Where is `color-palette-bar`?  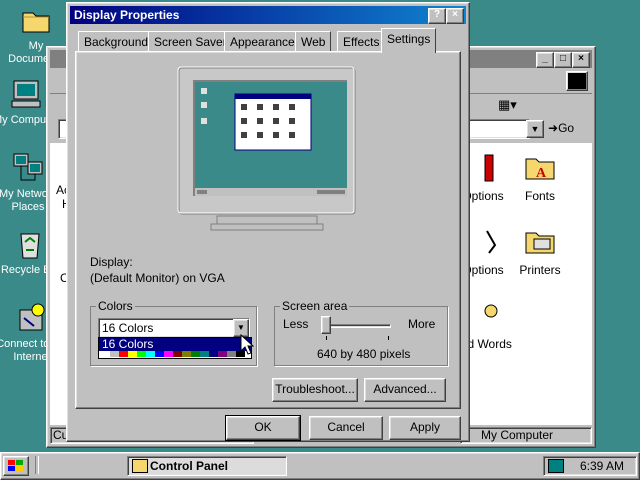
color-palette-bar is located at coordinates (173, 354).